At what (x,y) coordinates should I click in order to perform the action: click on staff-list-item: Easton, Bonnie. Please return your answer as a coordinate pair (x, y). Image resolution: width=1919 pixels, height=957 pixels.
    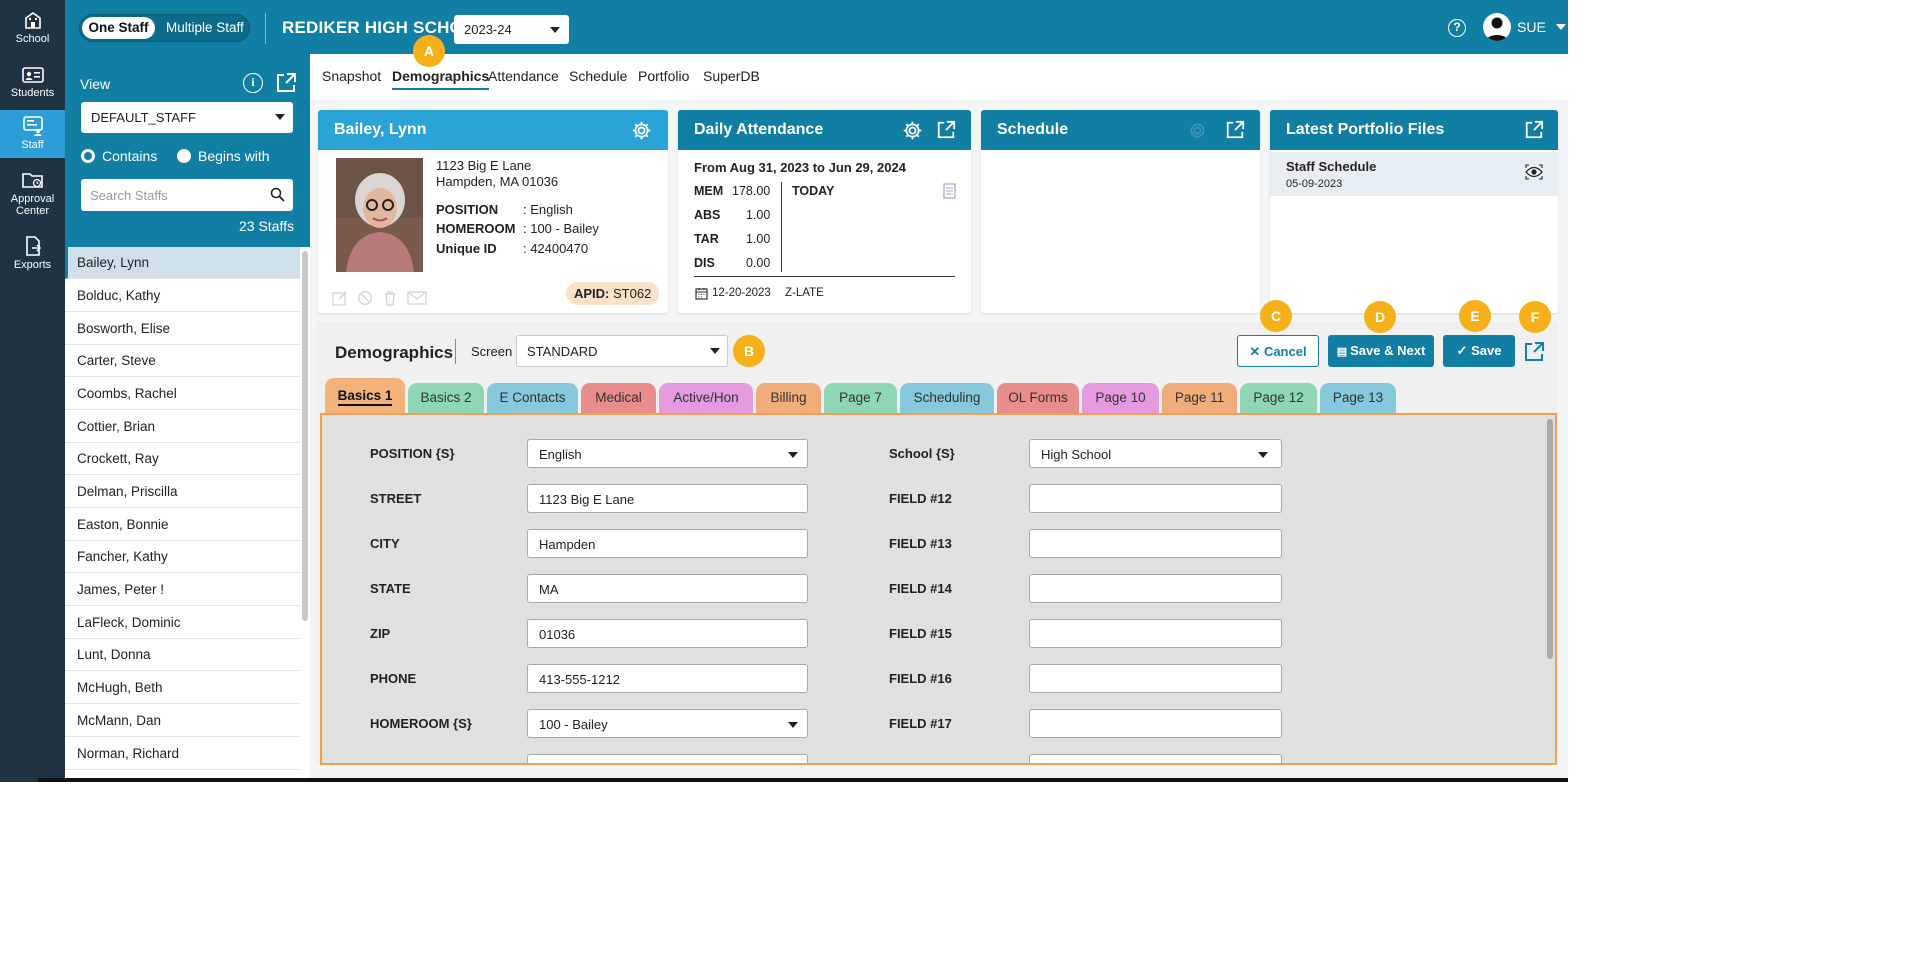
    Looking at the image, I should click on (182, 525).